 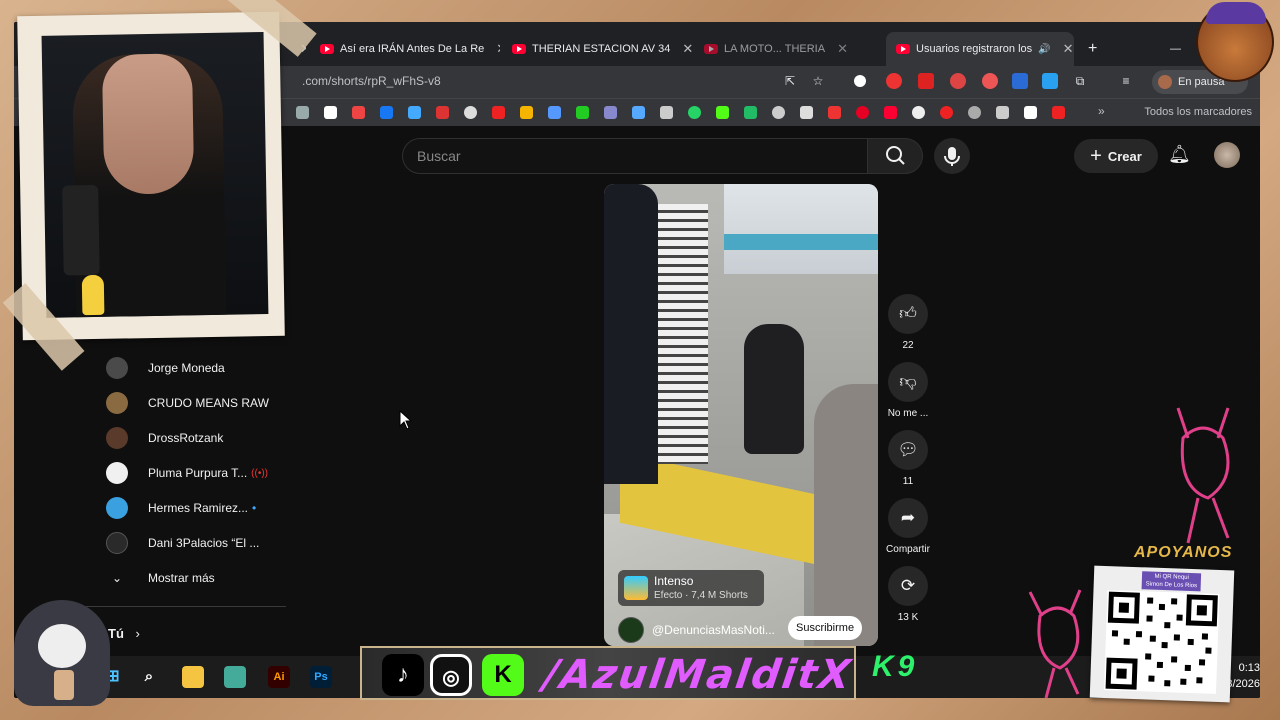 I want to click on comments-action: 💬︎ 11, so click(x=908, y=458).